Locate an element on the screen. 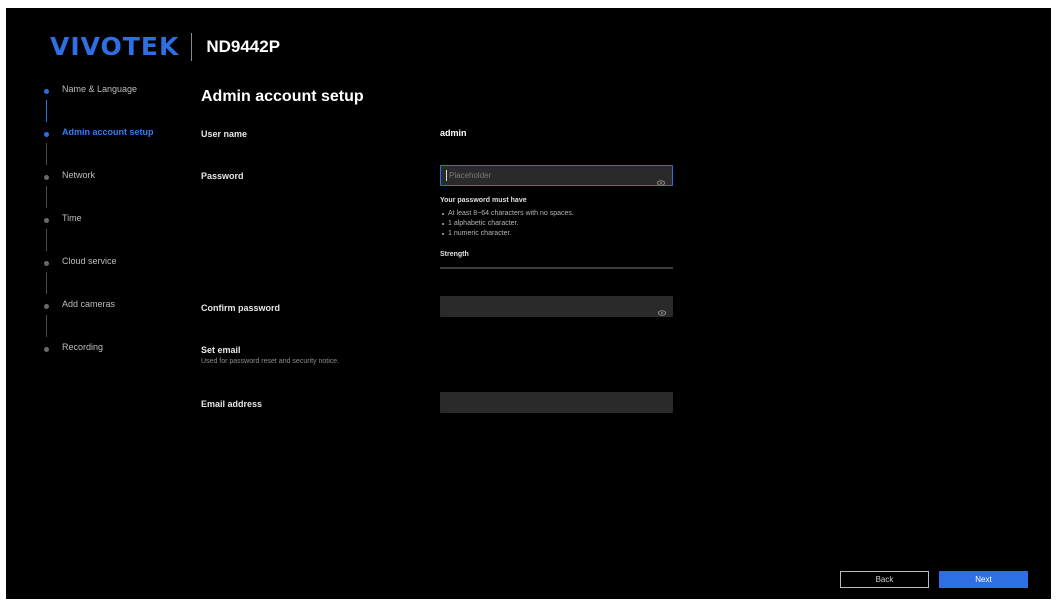 Image resolution: width=1059 pixels, height=602 pixels. next-button: Next is located at coordinates (983, 579).